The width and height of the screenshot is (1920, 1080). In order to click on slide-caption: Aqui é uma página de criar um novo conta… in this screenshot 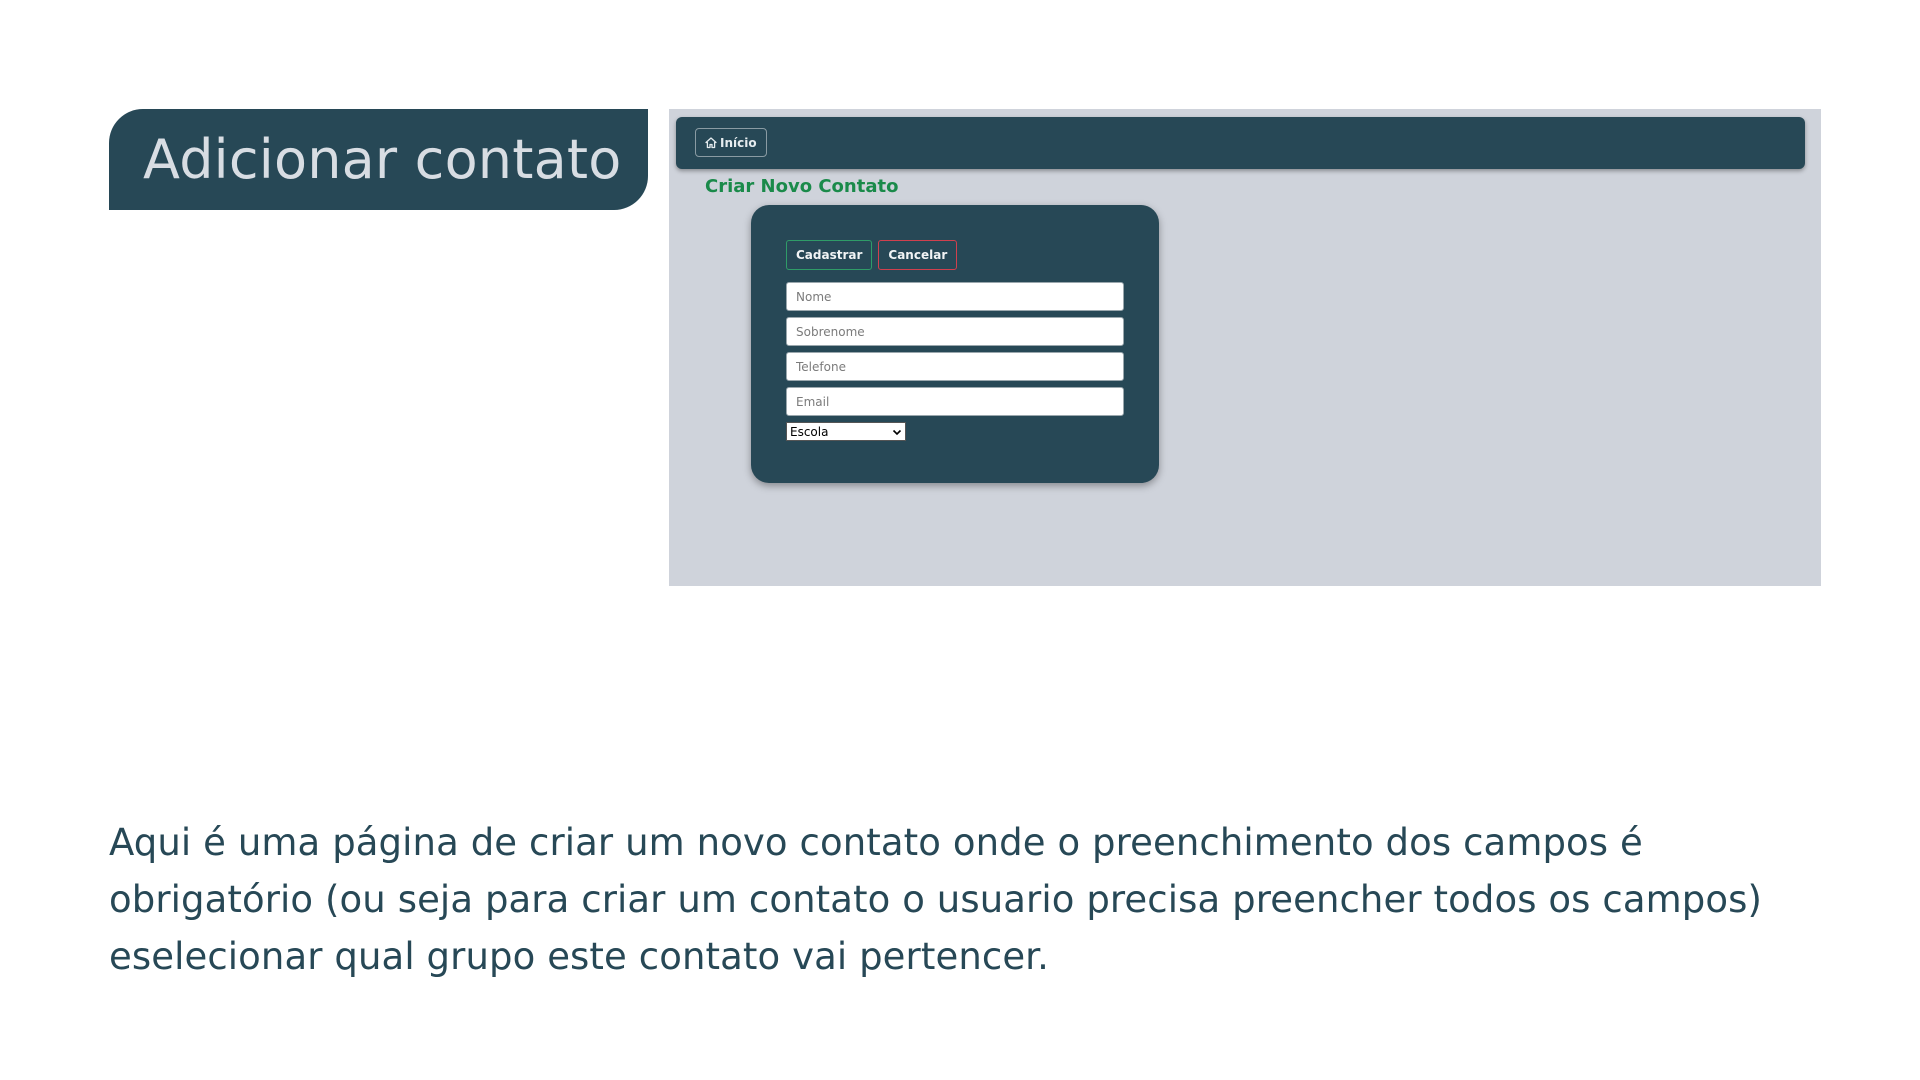, I will do `click(935, 899)`.